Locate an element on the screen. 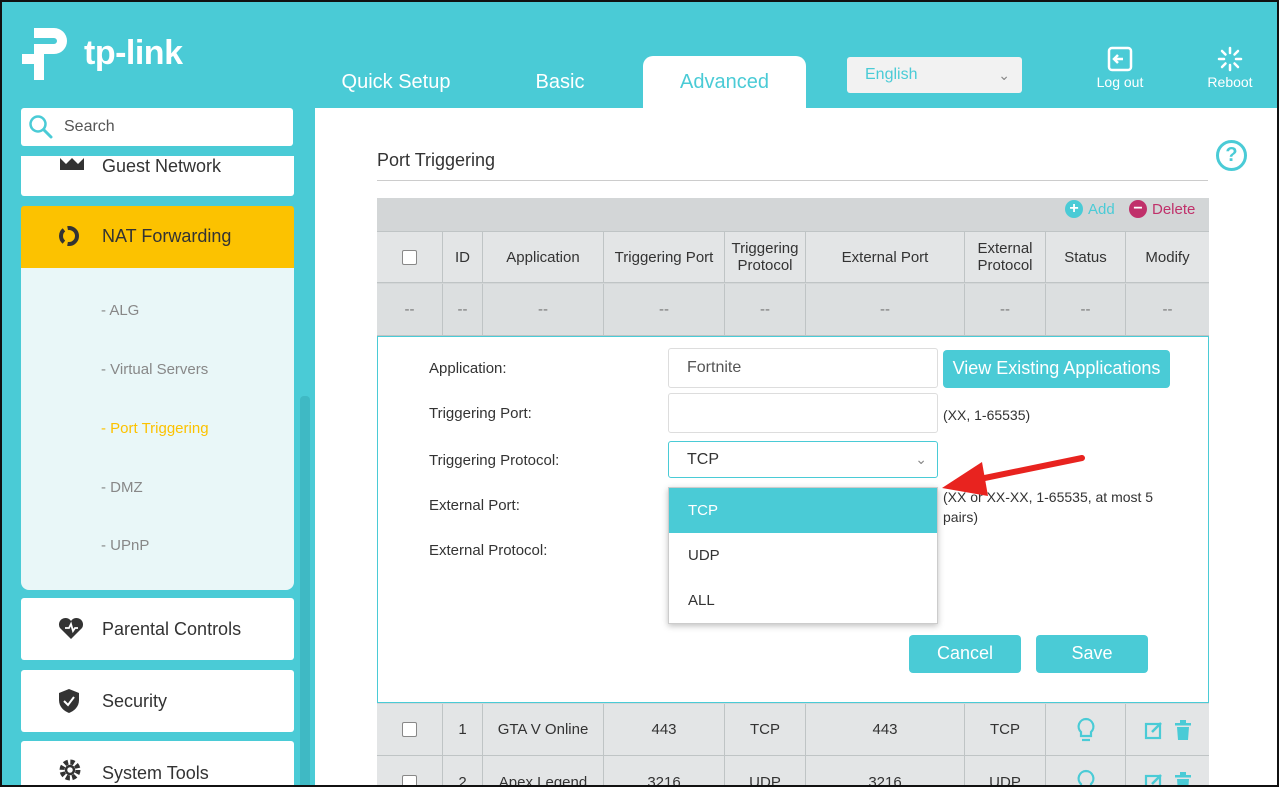 Image resolution: width=1279 pixels, height=787 pixels. delete-button: − Delete is located at coordinates (1162, 209).